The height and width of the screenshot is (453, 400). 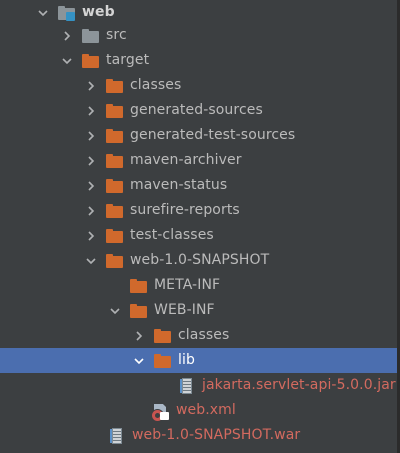 I want to click on tree-node-web-inf-classes: classes, so click(x=198, y=335).